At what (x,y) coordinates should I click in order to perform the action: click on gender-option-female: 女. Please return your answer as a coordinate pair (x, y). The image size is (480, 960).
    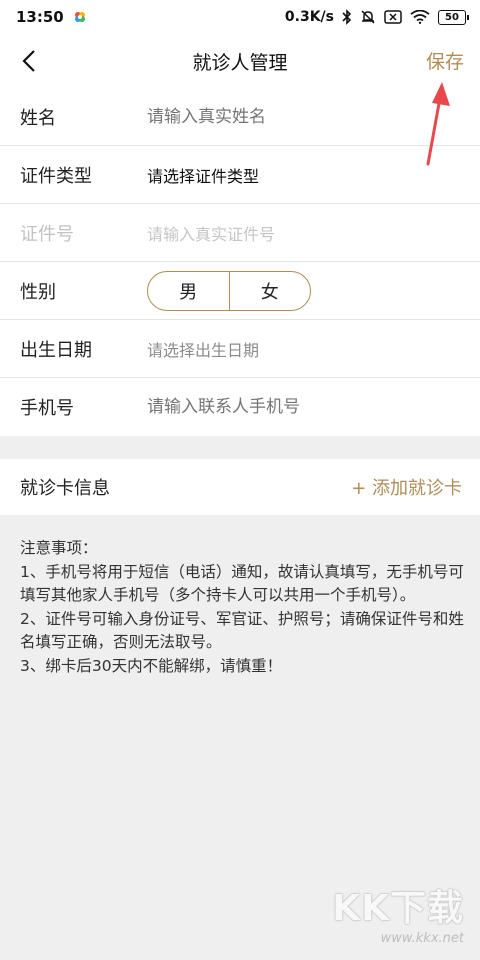
    Looking at the image, I should click on (269, 290).